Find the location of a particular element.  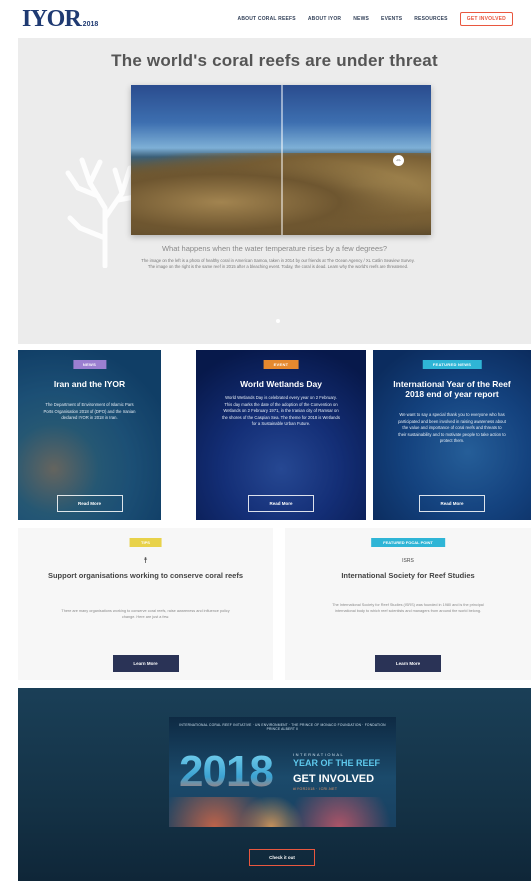

hero-title: The world's coral reefs are under threat is located at coordinates (274, 60).